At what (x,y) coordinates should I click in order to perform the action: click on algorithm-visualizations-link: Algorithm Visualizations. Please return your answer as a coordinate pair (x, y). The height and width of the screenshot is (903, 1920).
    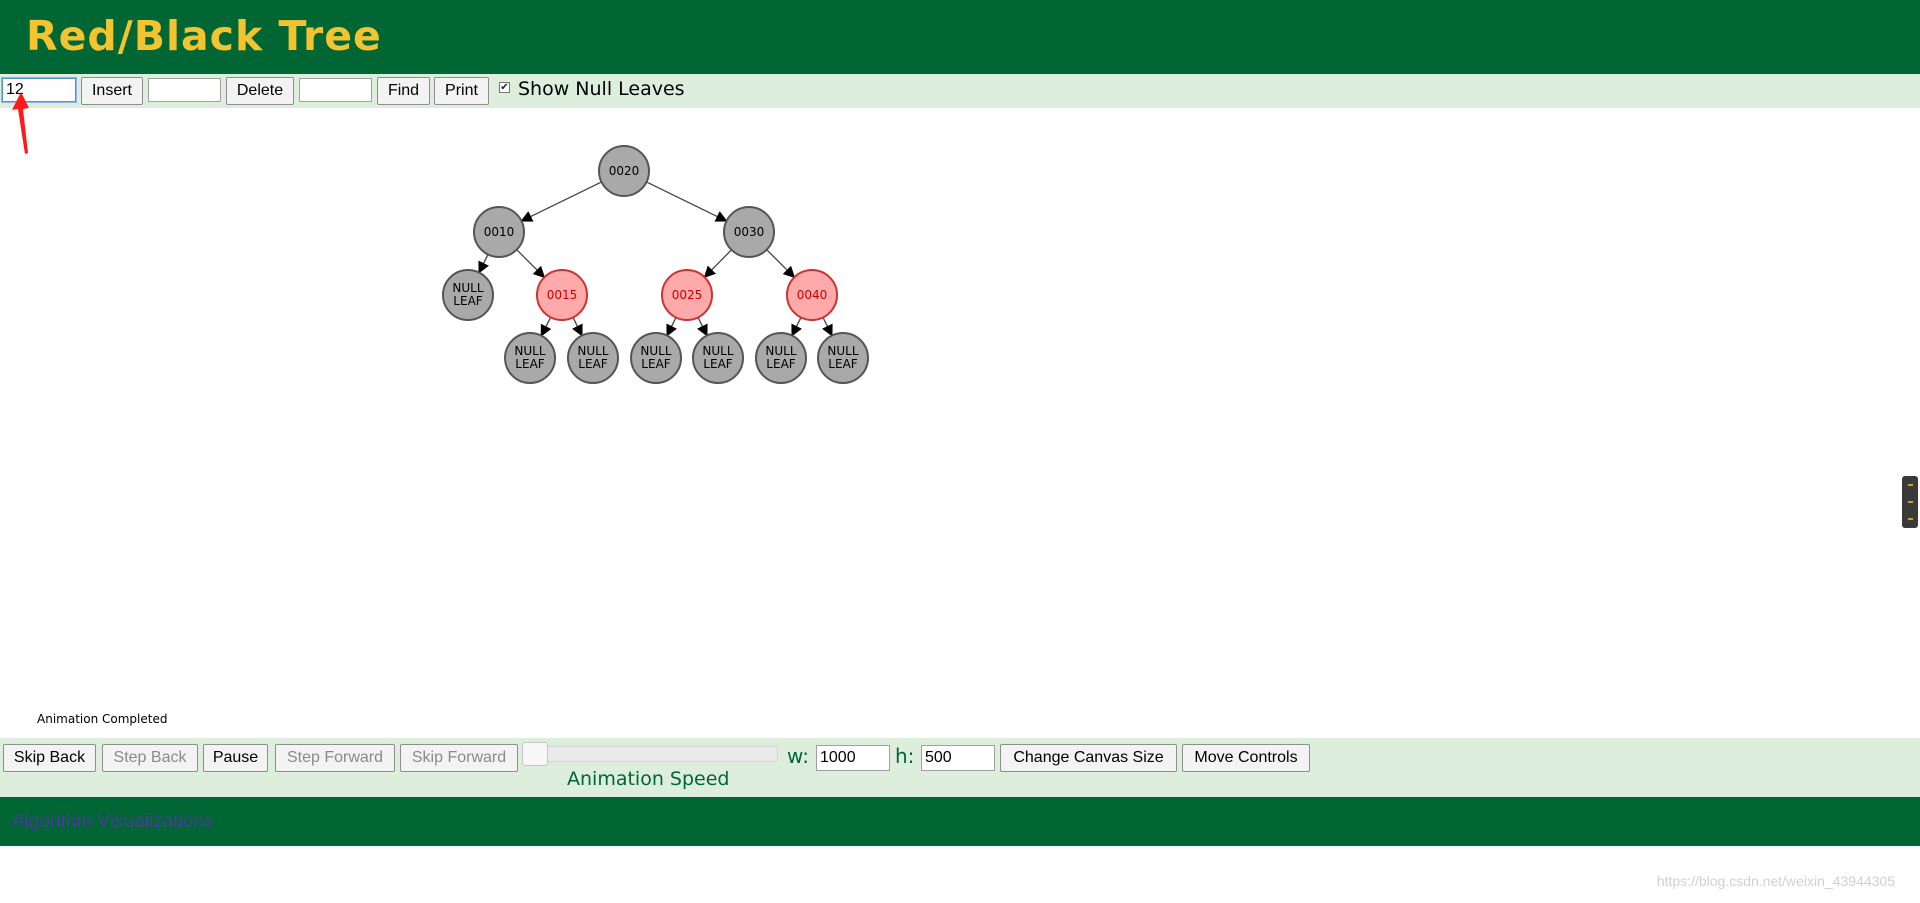
    Looking at the image, I should click on (112, 822).